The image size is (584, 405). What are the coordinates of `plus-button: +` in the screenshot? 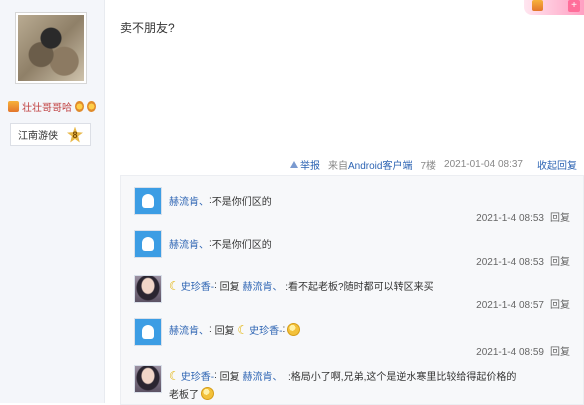 It's located at (574, 6).